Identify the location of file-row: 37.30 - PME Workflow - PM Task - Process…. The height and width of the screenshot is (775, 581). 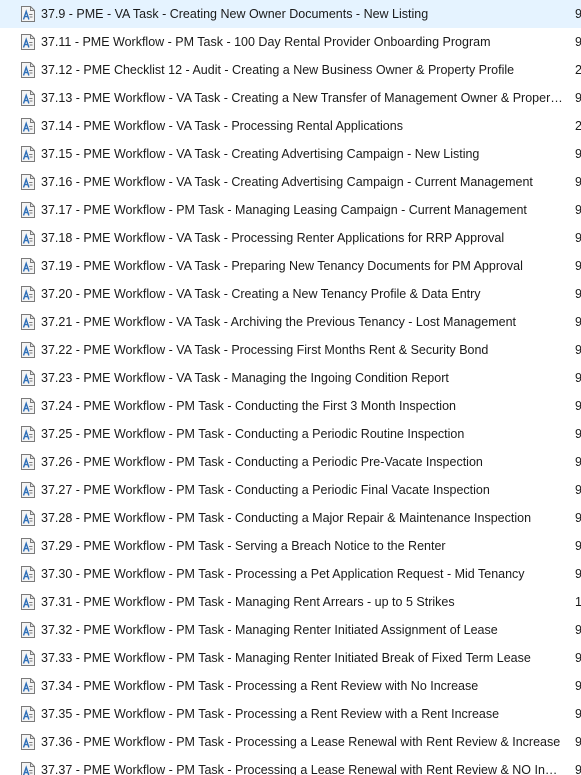
(290, 574).